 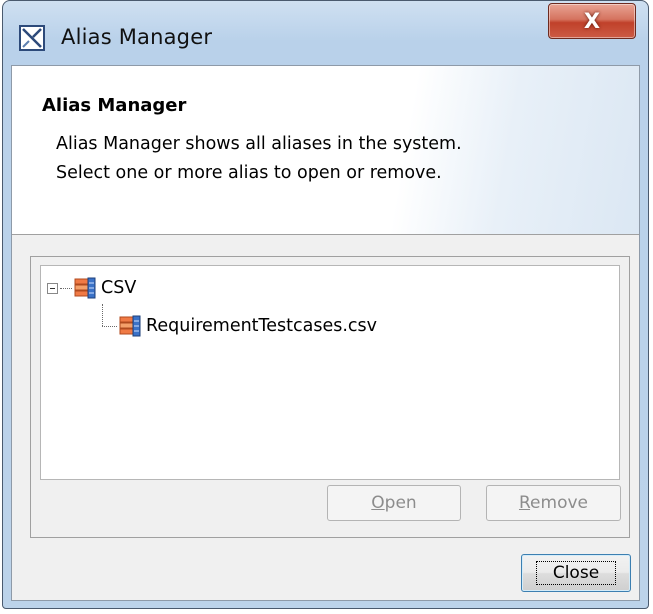 What do you see at coordinates (119, 288) in the screenshot?
I see `tree-node-label: CSV` at bounding box center [119, 288].